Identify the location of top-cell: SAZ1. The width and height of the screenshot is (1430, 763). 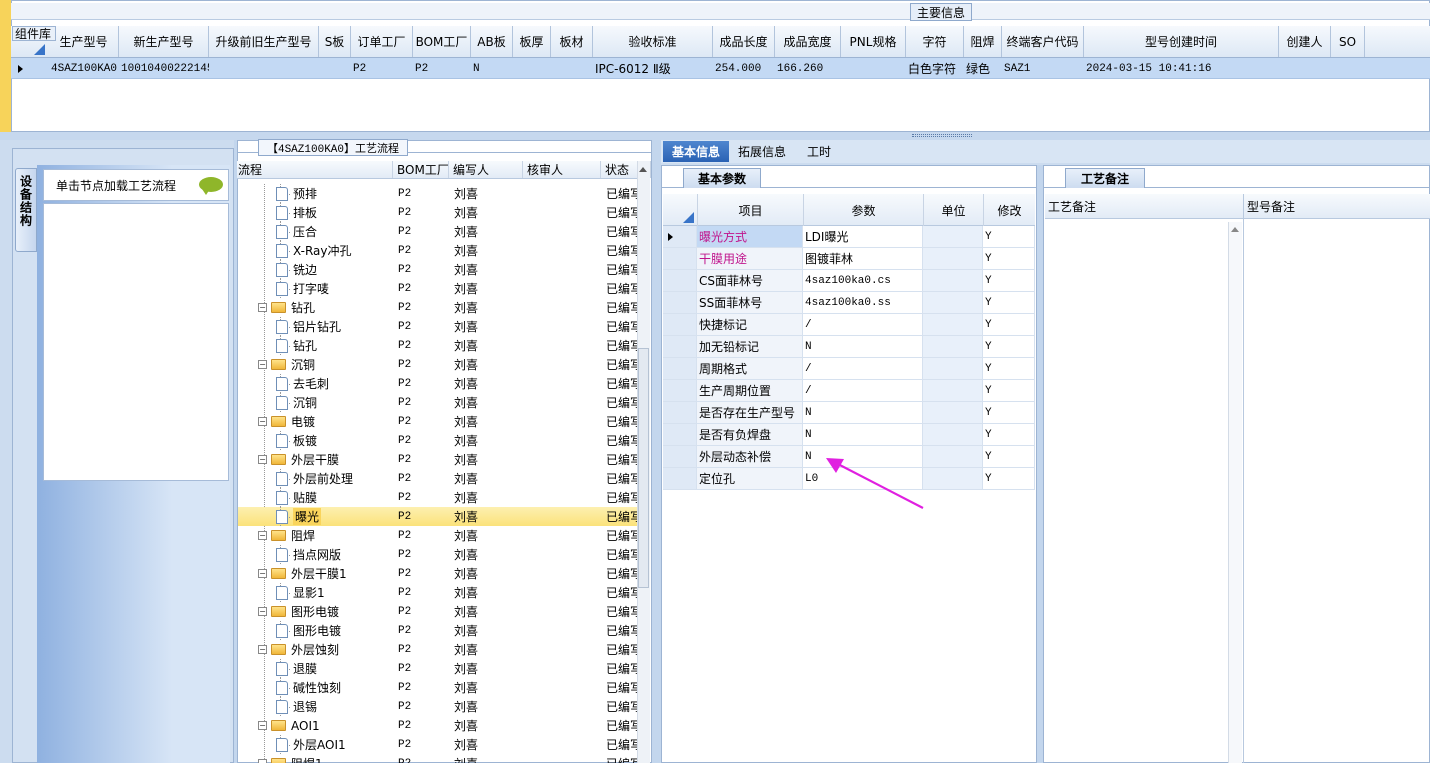
(1044, 68).